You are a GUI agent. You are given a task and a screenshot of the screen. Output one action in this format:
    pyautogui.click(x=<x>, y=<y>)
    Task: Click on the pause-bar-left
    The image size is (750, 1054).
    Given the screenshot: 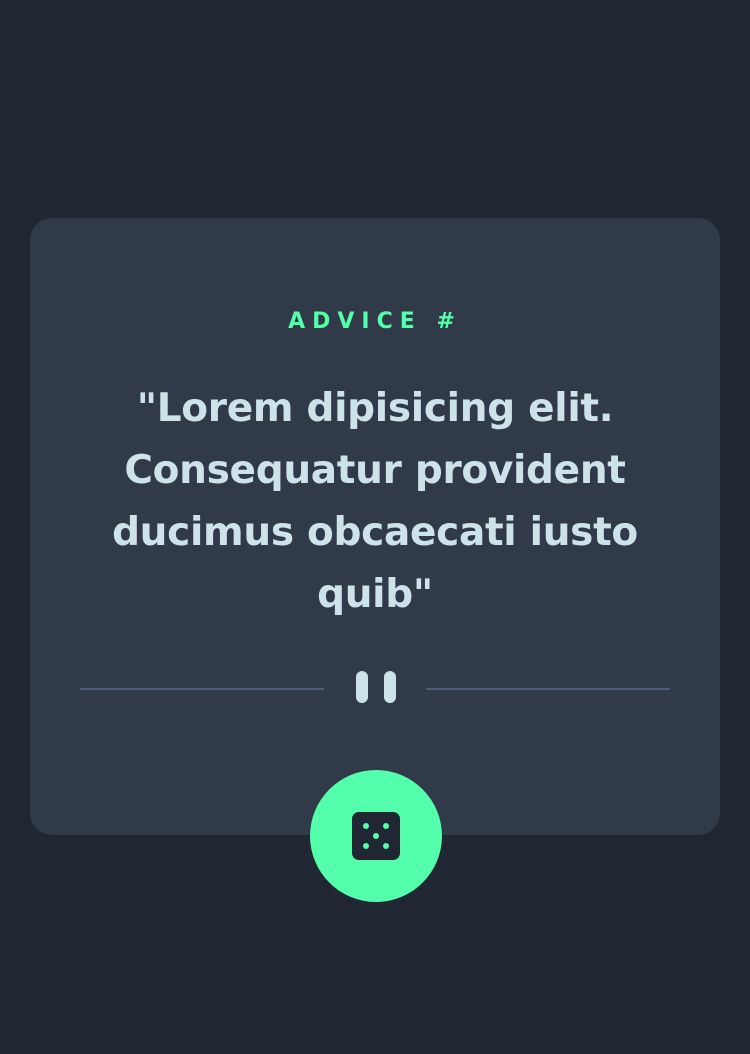 What is the action you would take?
    pyautogui.click(x=362, y=687)
    